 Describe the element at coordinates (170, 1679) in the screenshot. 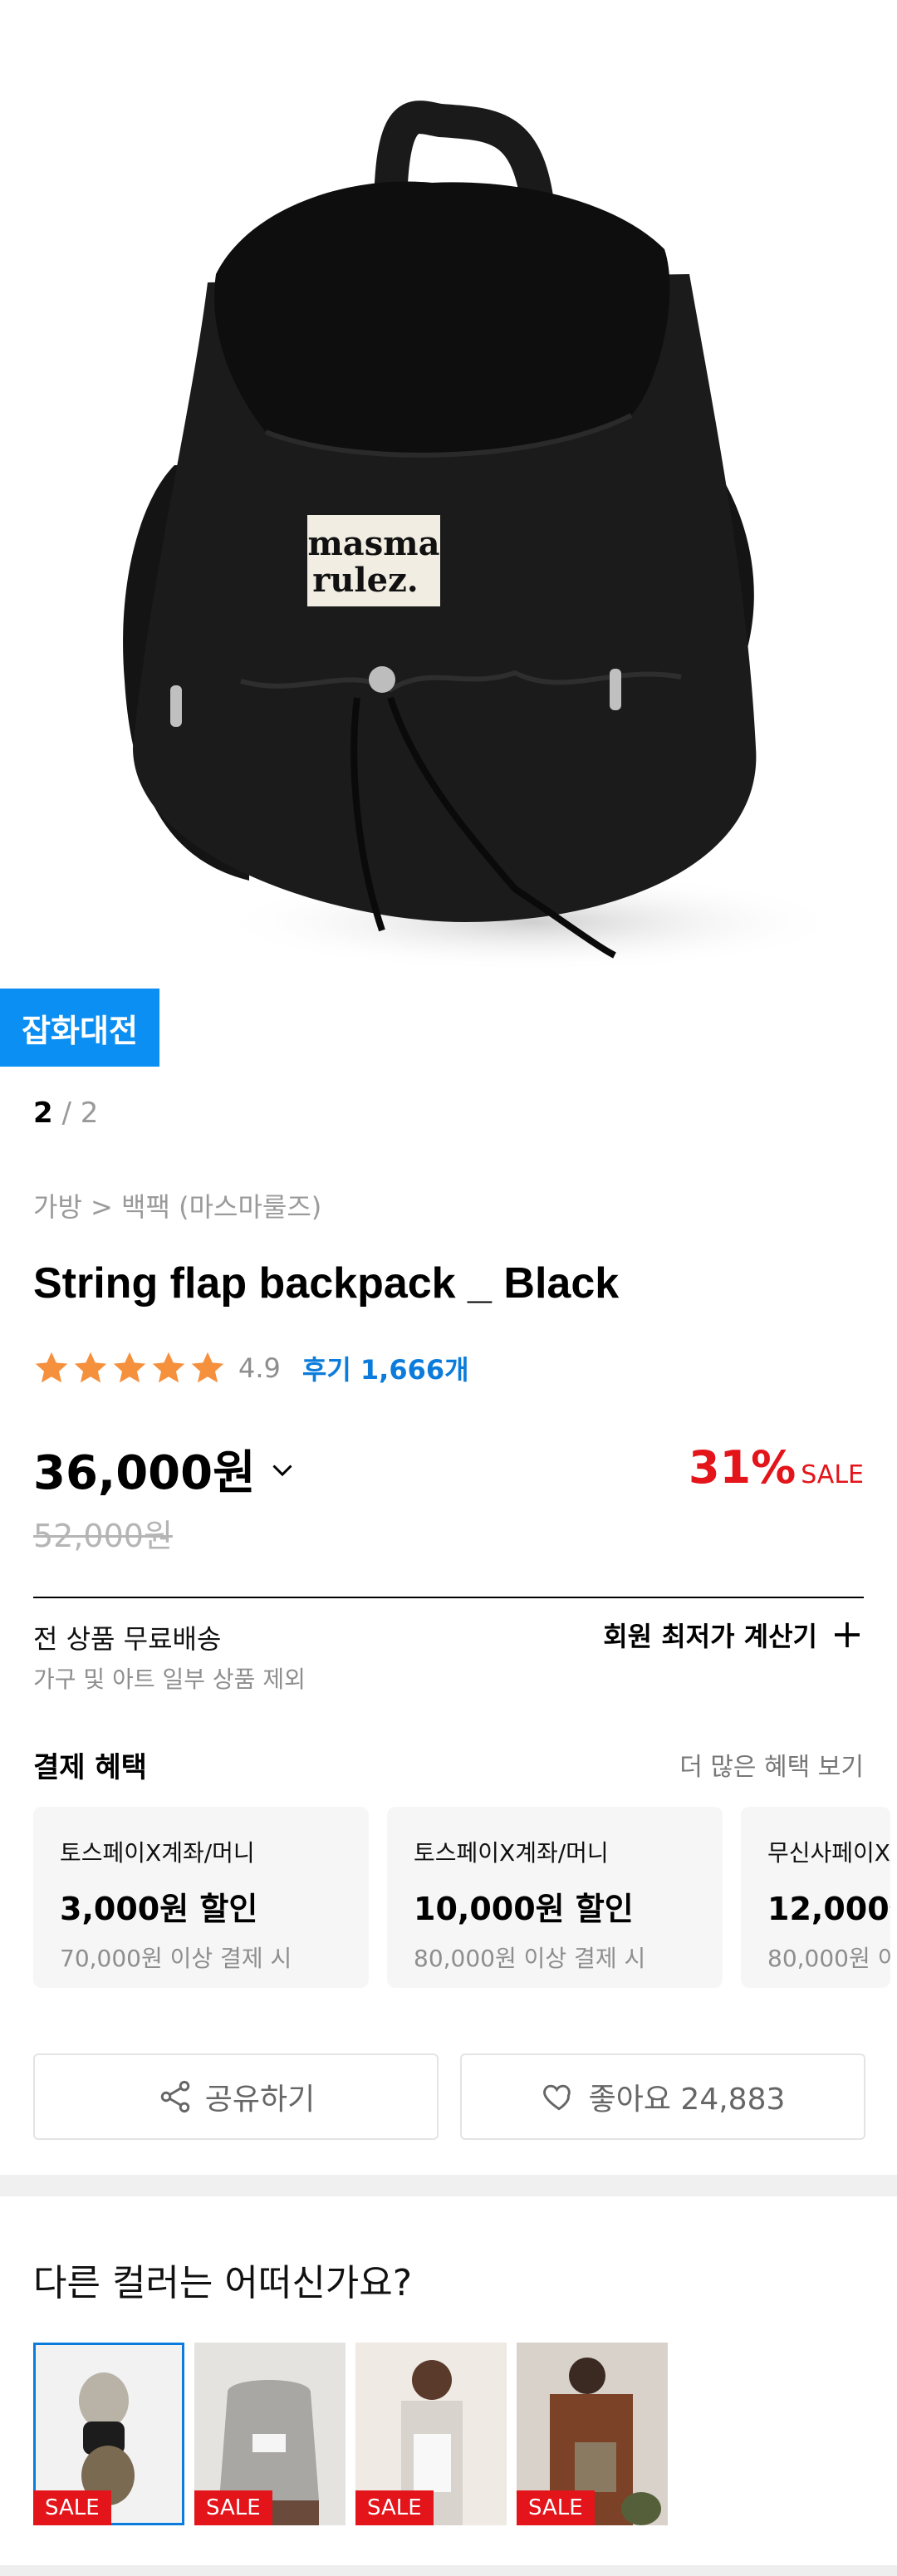

I see `shipping-subtitle: 가구 및 아트 일부 상품 제외` at that location.